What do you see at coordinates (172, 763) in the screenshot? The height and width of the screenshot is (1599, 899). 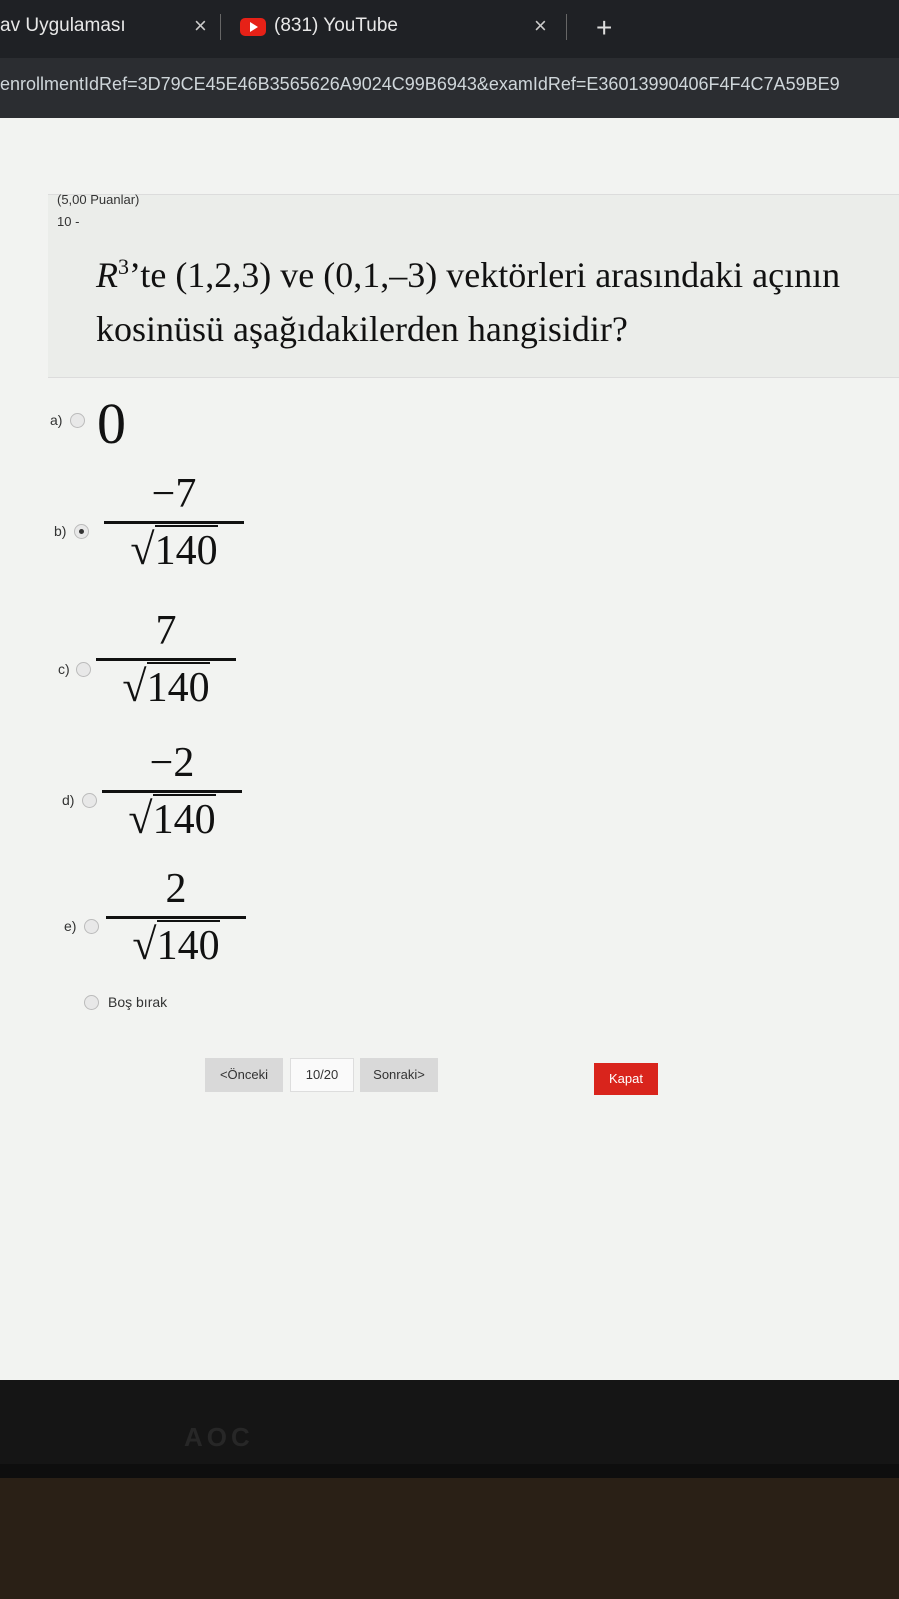 I see `numerator: −2` at bounding box center [172, 763].